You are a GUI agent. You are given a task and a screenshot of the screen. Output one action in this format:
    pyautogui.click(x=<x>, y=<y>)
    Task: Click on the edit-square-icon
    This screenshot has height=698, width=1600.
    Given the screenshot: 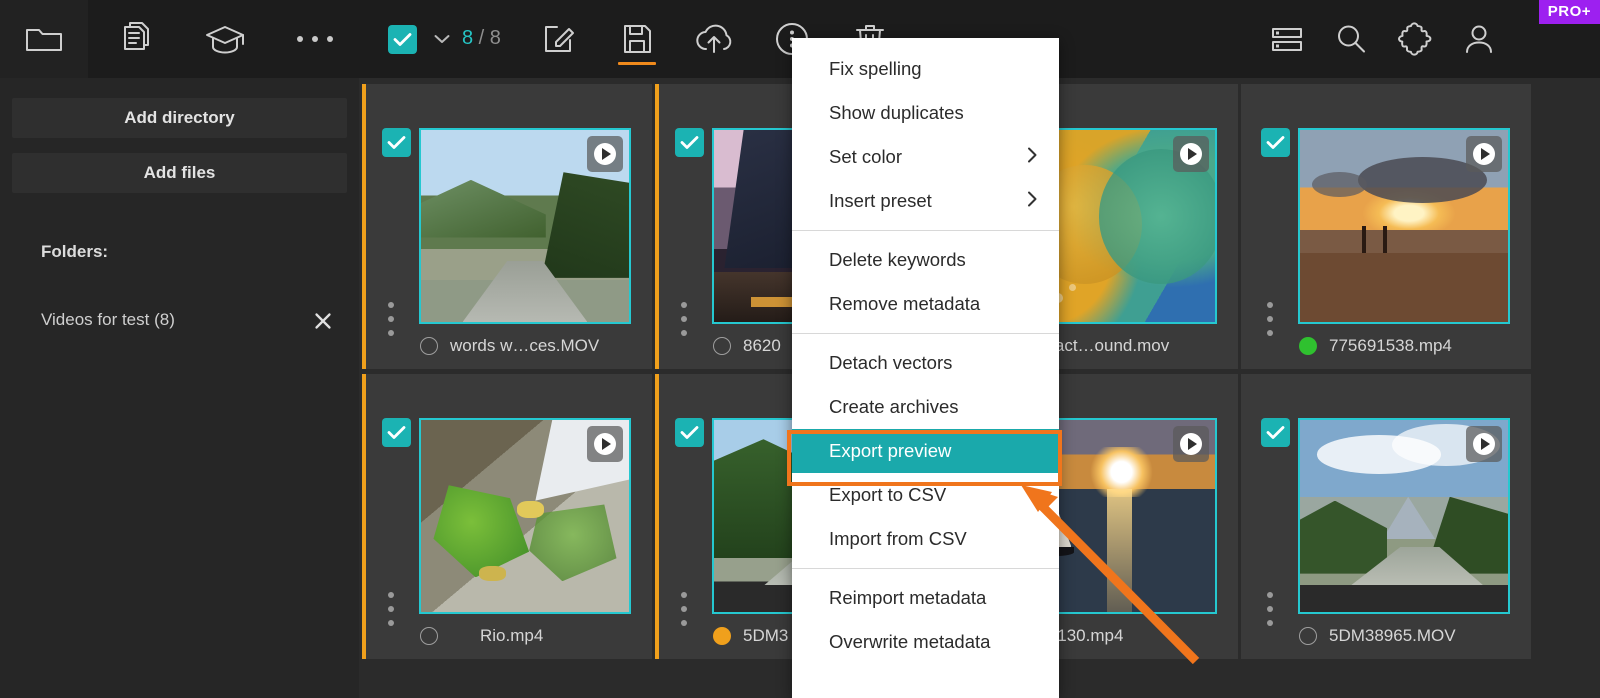 What is the action you would take?
    pyautogui.click(x=559, y=39)
    